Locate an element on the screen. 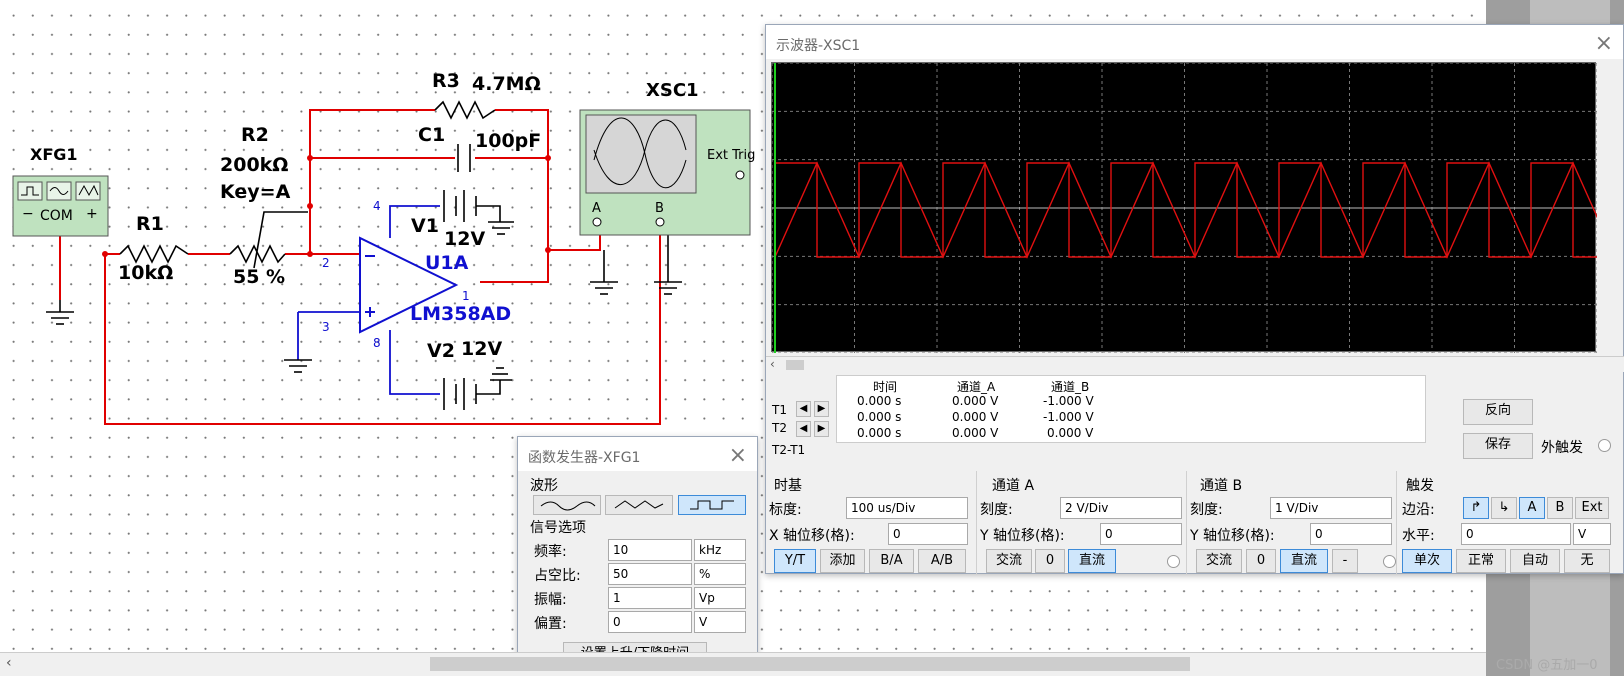 This screenshot has height=676, width=1624. none-button: 无 is located at coordinates (1587, 561).